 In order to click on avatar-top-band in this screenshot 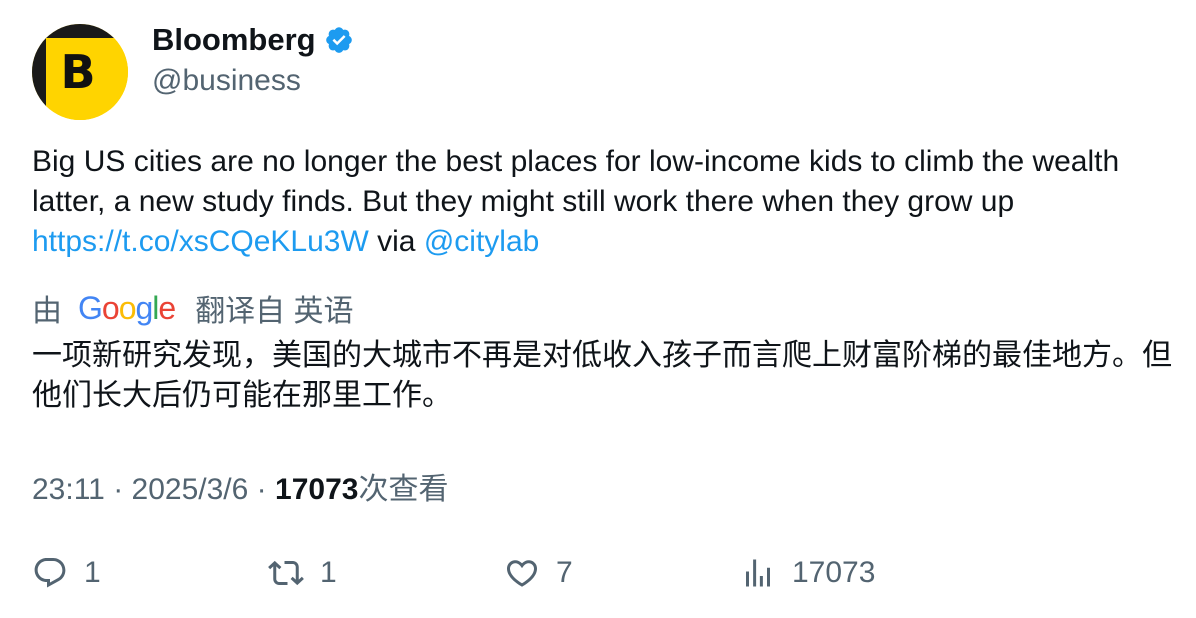, I will do `click(80, 31)`.